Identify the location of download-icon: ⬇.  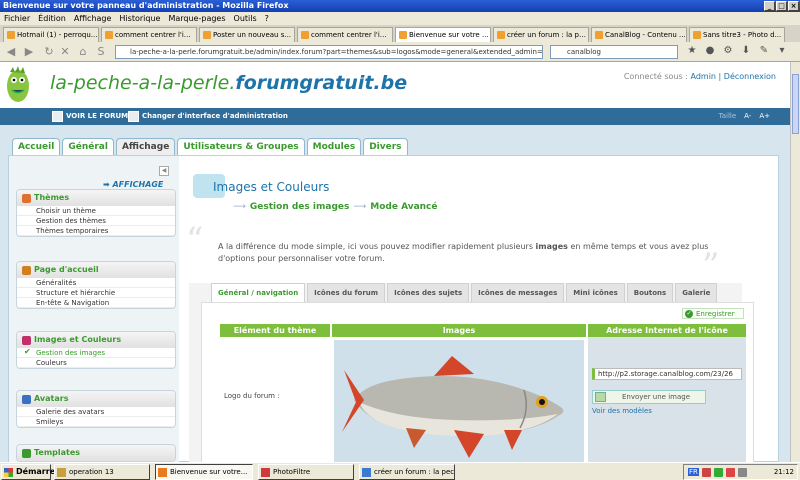
(746, 51).